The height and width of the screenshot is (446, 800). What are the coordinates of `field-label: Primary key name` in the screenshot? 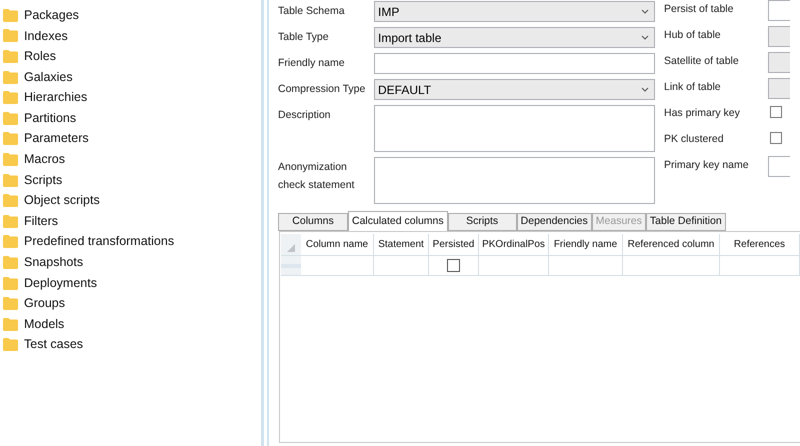 It's located at (707, 165).